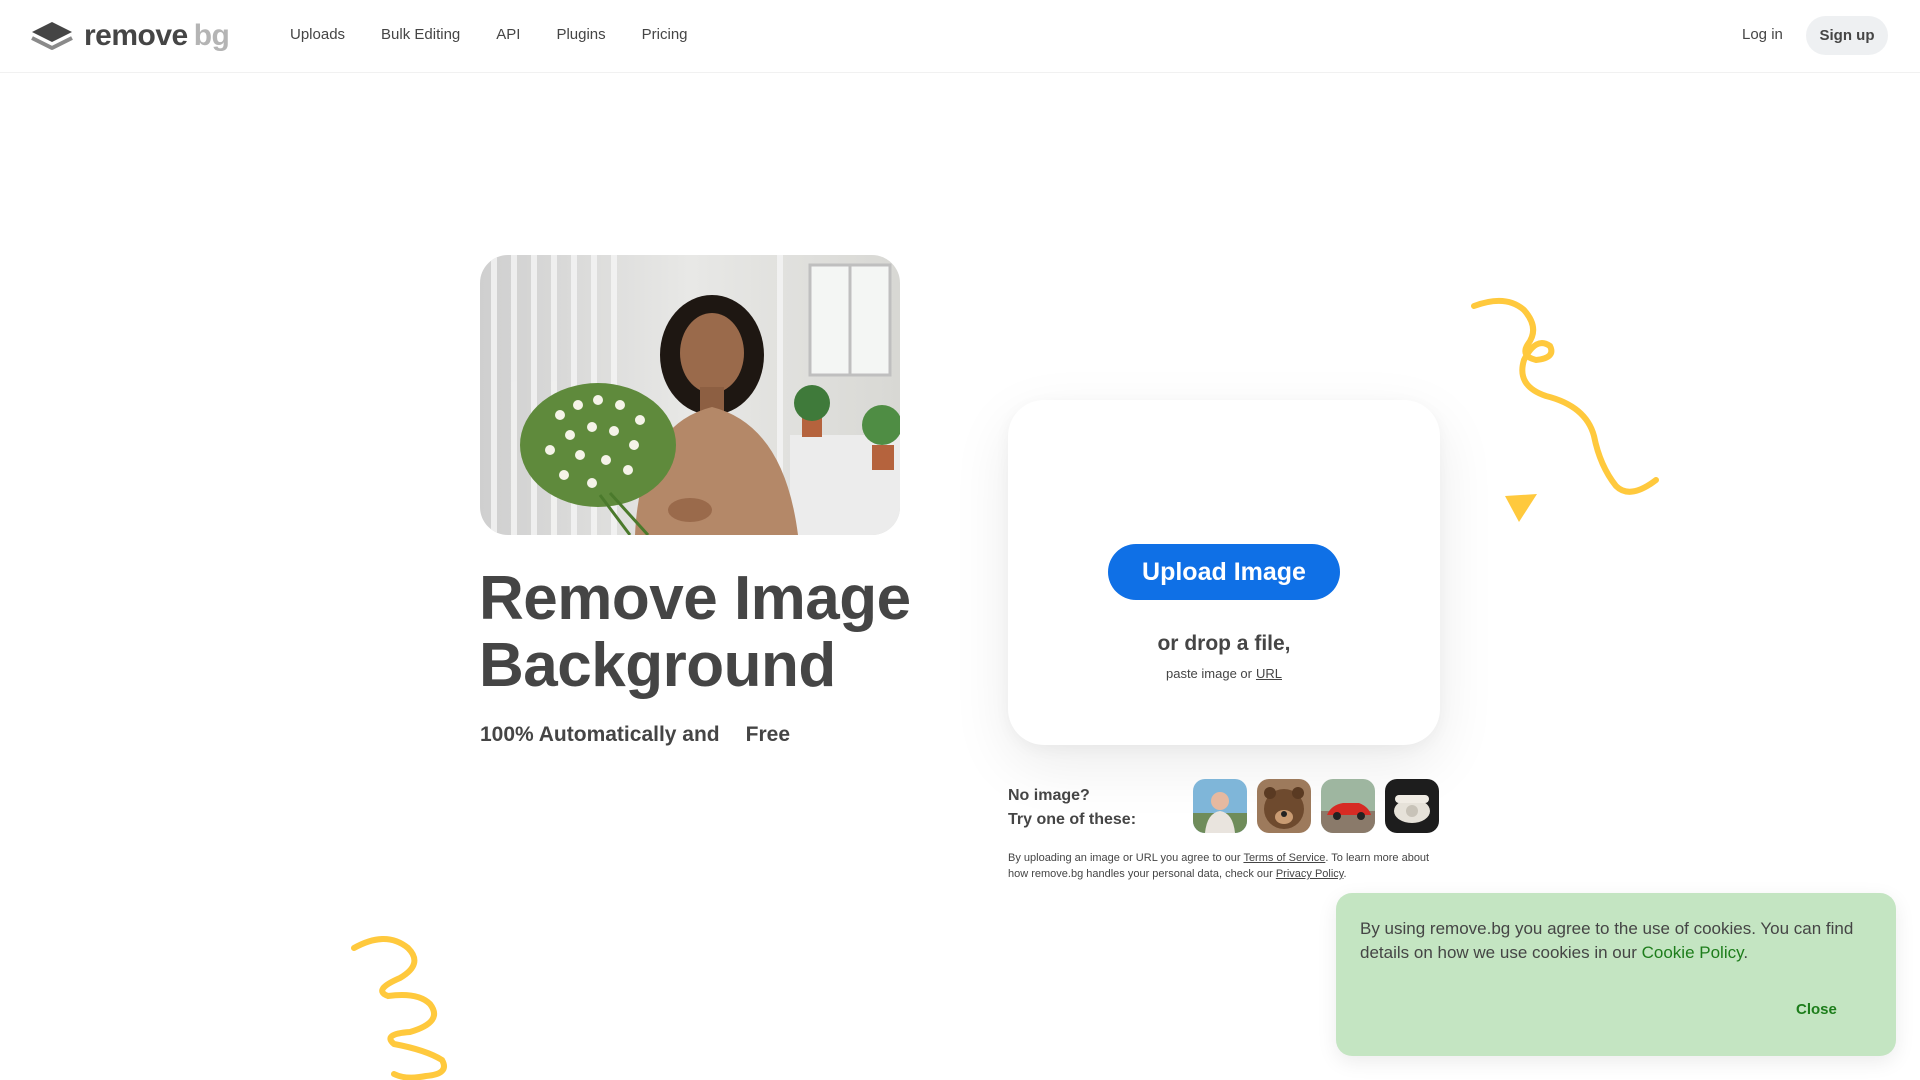 Image resolution: width=1920 pixels, height=1080 pixels. What do you see at coordinates (1565, 396) in the screenshot?
I see `squiggle-decoration` at bounding box center [1565, 396].